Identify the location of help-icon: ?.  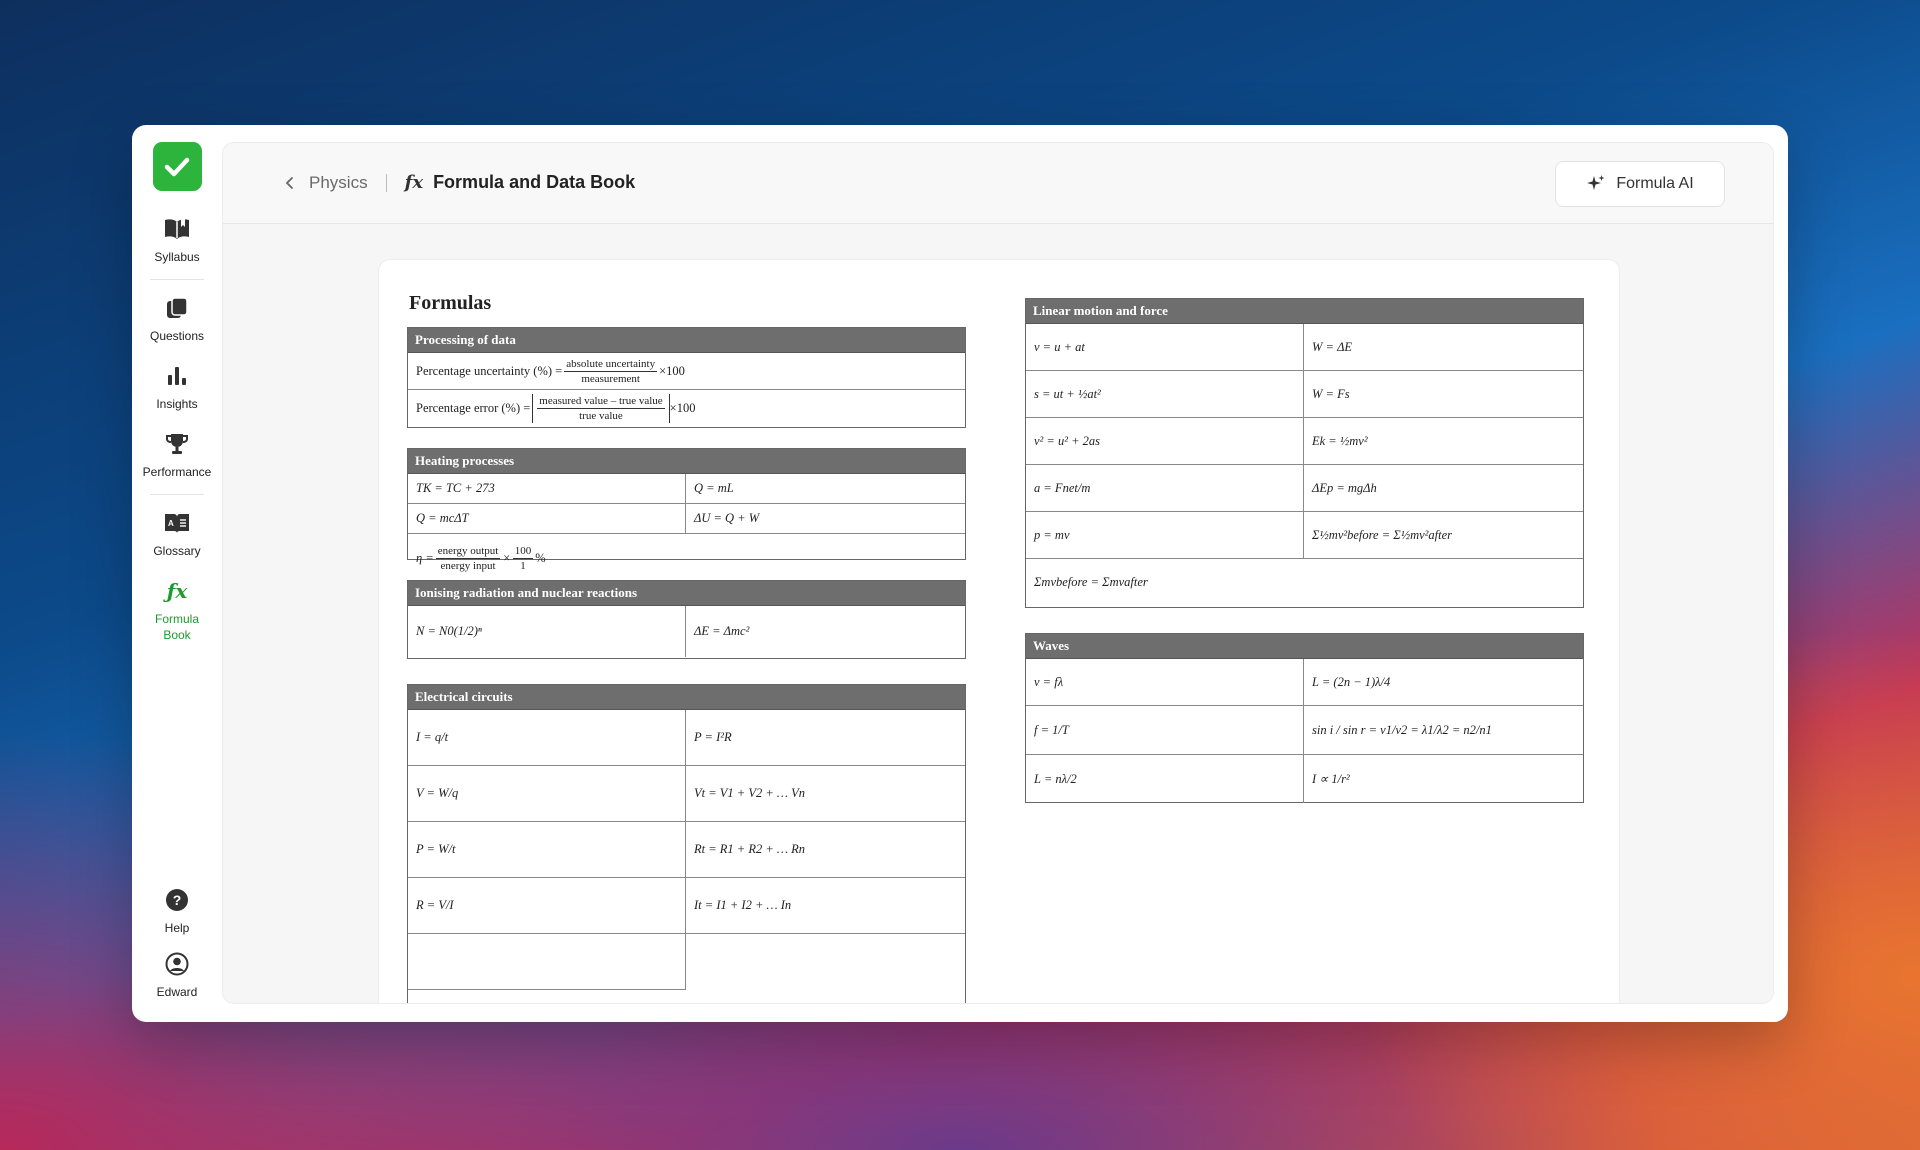
(177, 900).